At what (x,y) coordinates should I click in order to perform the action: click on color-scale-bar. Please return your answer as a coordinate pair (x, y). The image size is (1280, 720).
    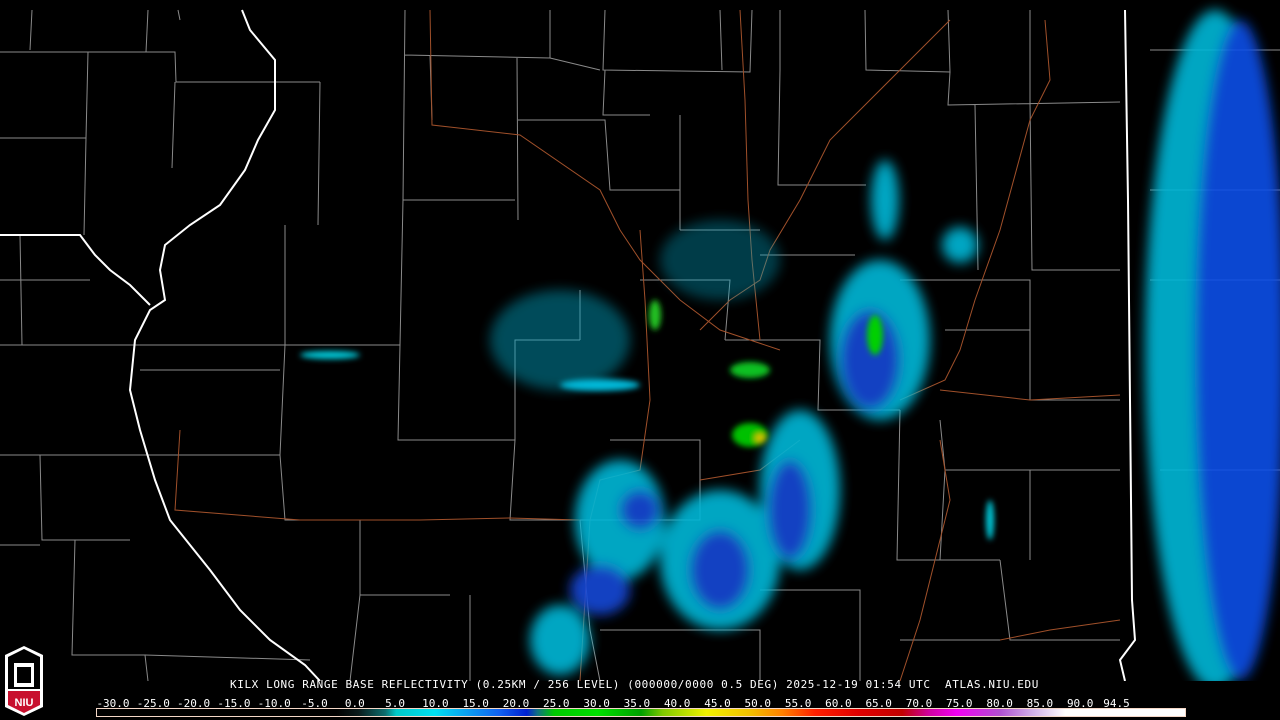
    Looking at the image, I should click on (641, 712).